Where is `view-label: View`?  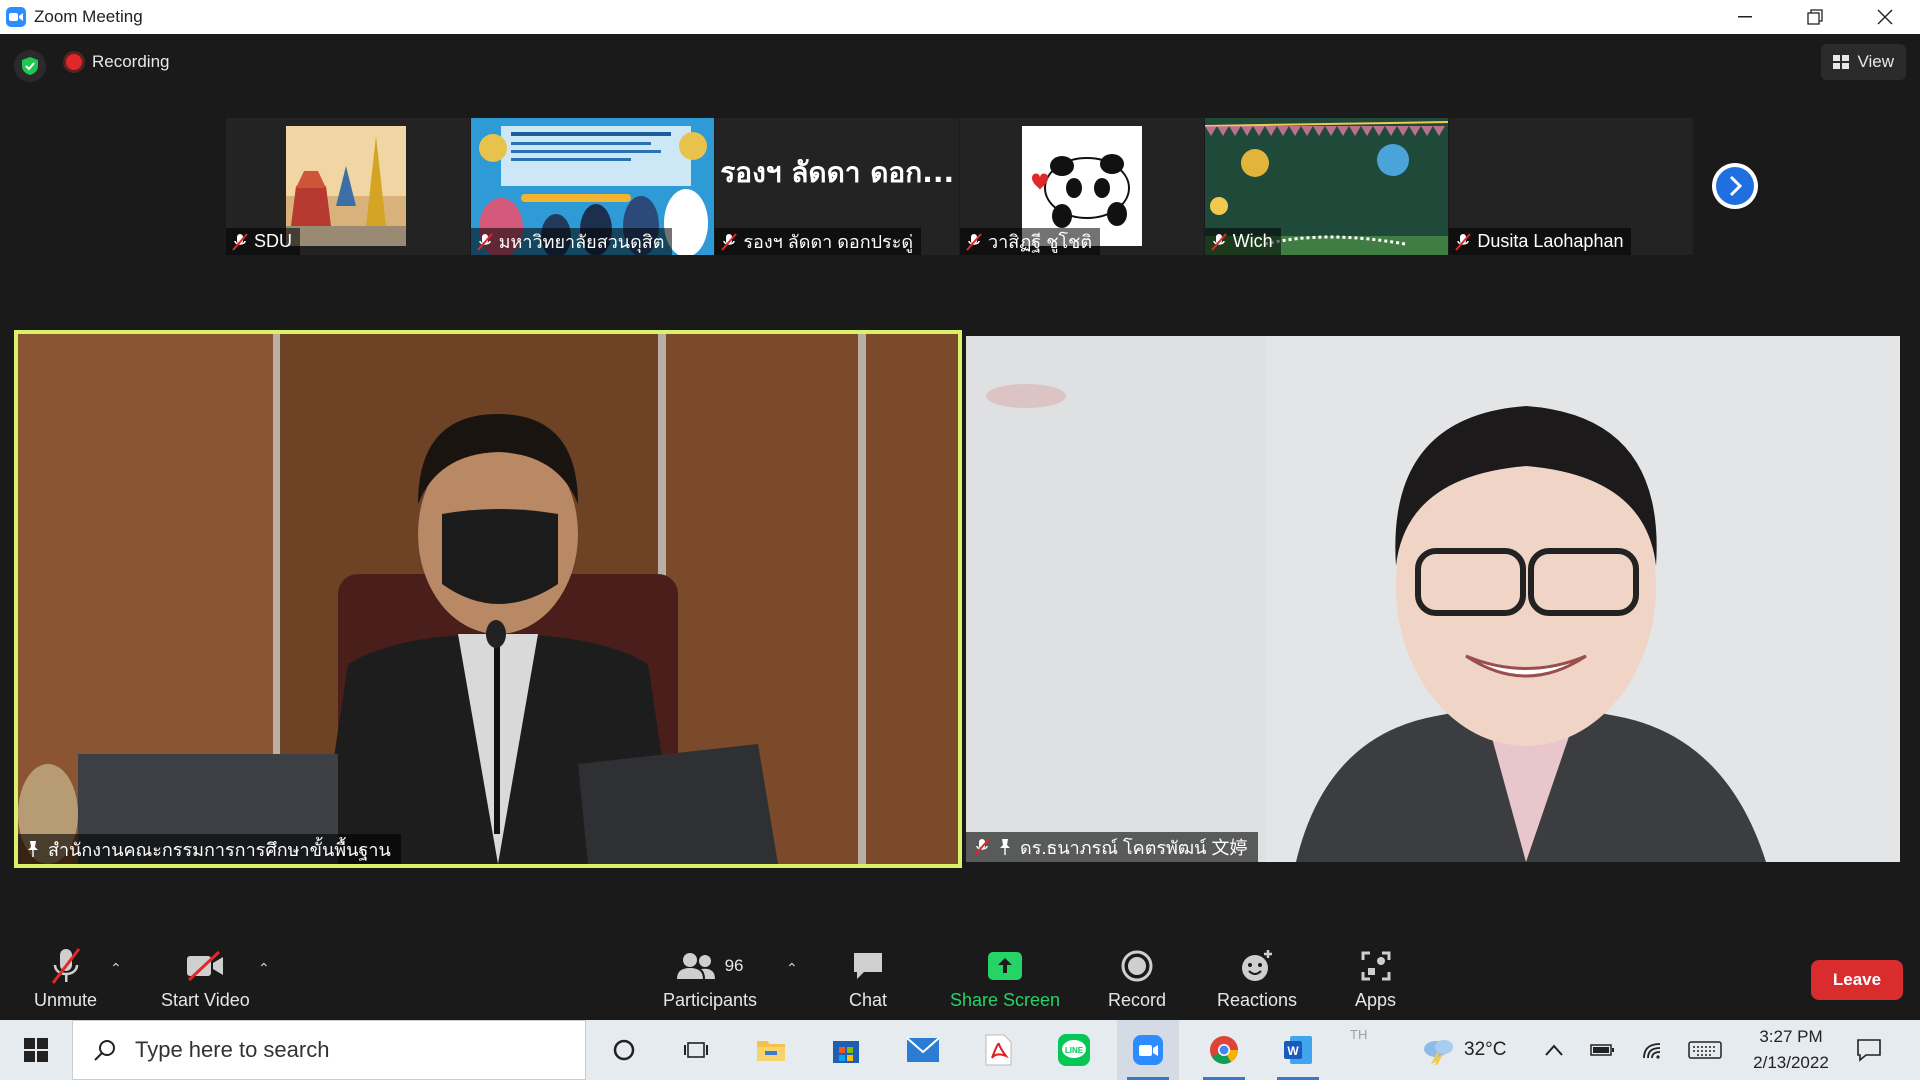
view-label: View is located at coordinates (1875, 61).